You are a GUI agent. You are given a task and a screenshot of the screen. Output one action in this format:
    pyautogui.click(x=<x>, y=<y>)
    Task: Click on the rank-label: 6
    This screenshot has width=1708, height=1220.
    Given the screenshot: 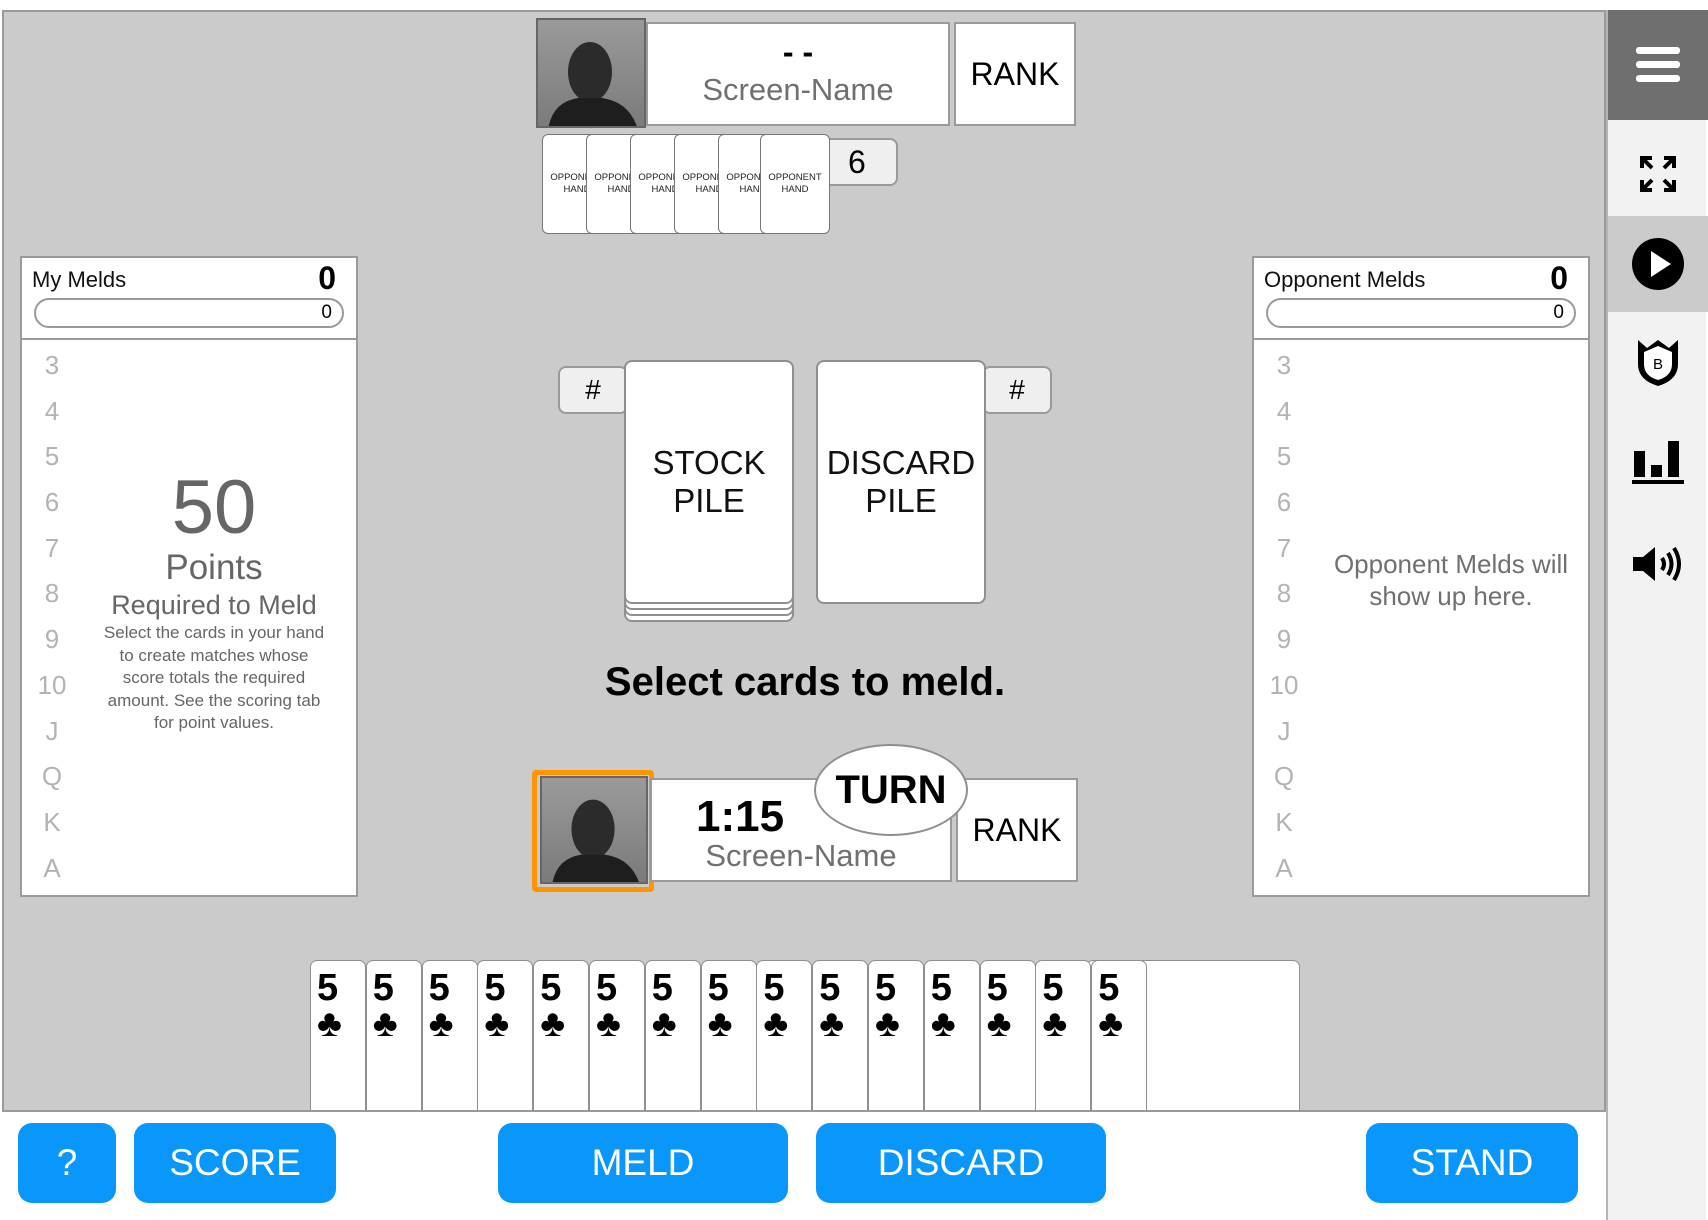 What is the action you would take?
    pyautogui.click(x=1284, y=502)
    